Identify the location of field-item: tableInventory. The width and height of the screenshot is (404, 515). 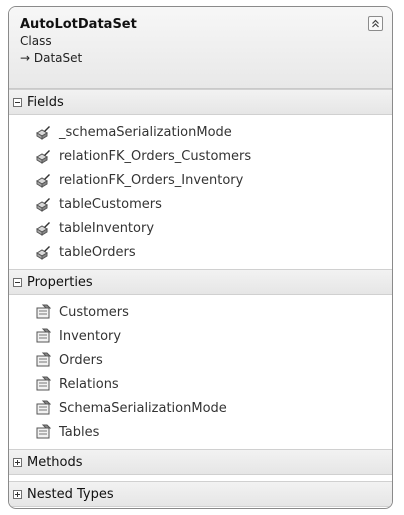
(200, 228).